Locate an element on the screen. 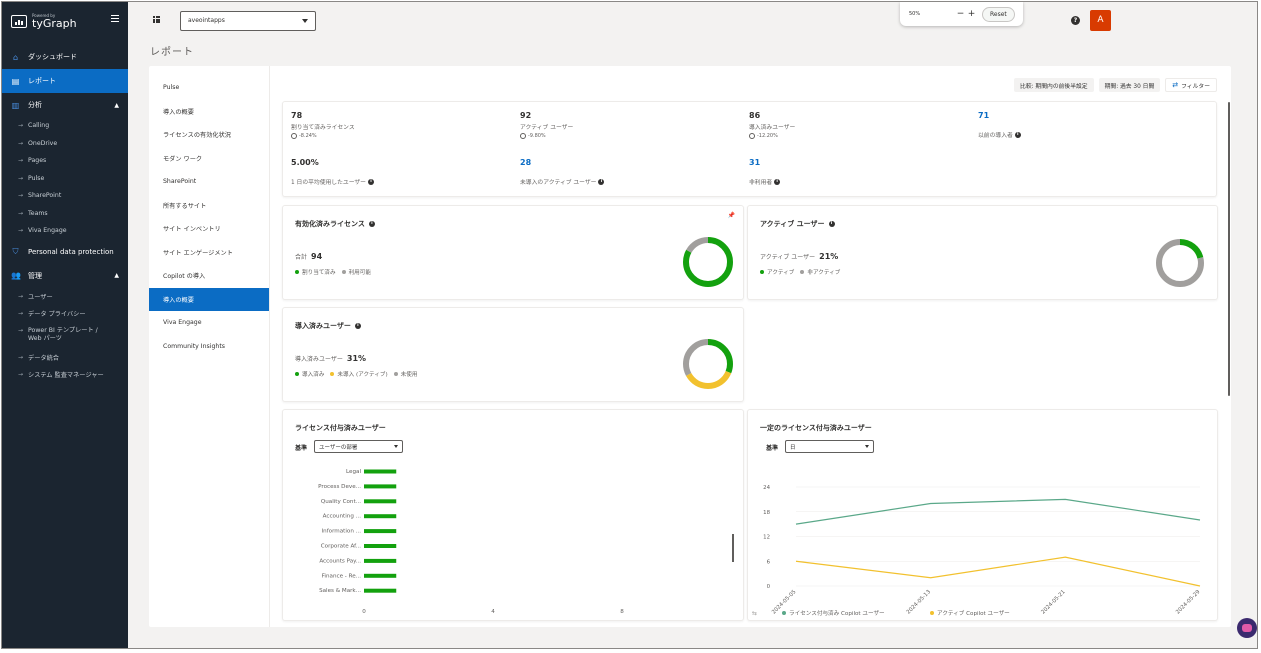 This screenshot has height=653, width=1261. sidebar-subitem-onedrive: → OneDrive is located at coordinates (65, 144).